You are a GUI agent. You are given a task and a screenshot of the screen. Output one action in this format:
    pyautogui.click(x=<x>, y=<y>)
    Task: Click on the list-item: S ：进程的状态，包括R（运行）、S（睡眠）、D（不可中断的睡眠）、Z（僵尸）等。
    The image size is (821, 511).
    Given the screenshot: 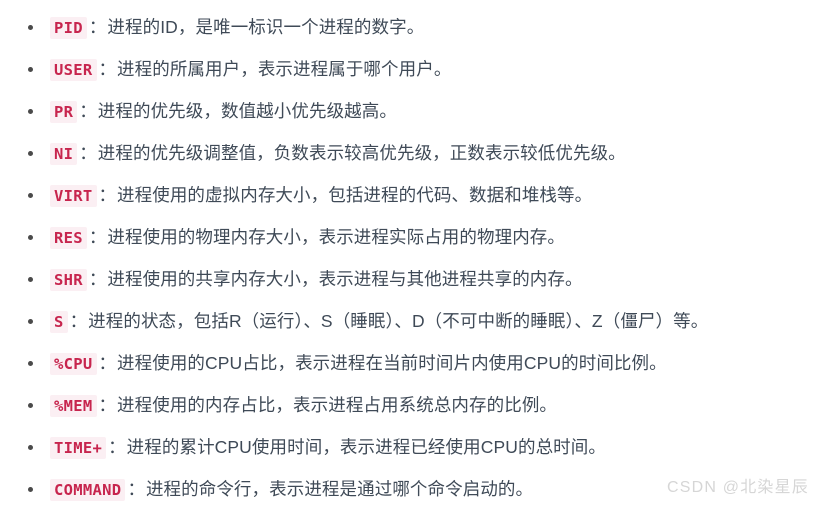 What is the action you would take?
    pyautogui.click(x=410, y=321)
    